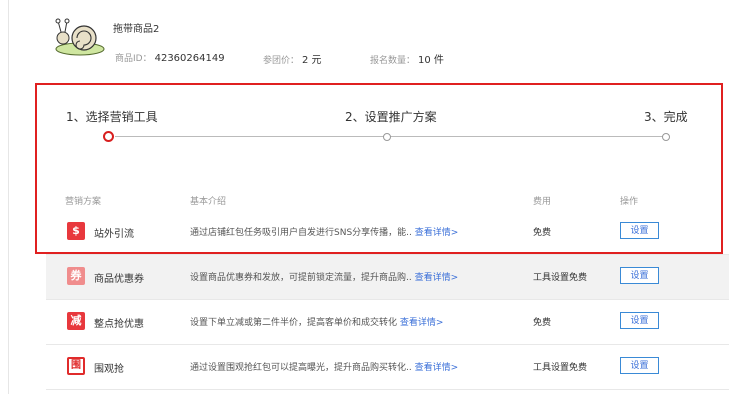 The height and width of the screenshot is (394, 729). What do you see at coordinates (387, 199) in the screenshot?
I see `tools-table-header: 营销方案 基本介绍 费用 操作` at bounding box center [387, 199].